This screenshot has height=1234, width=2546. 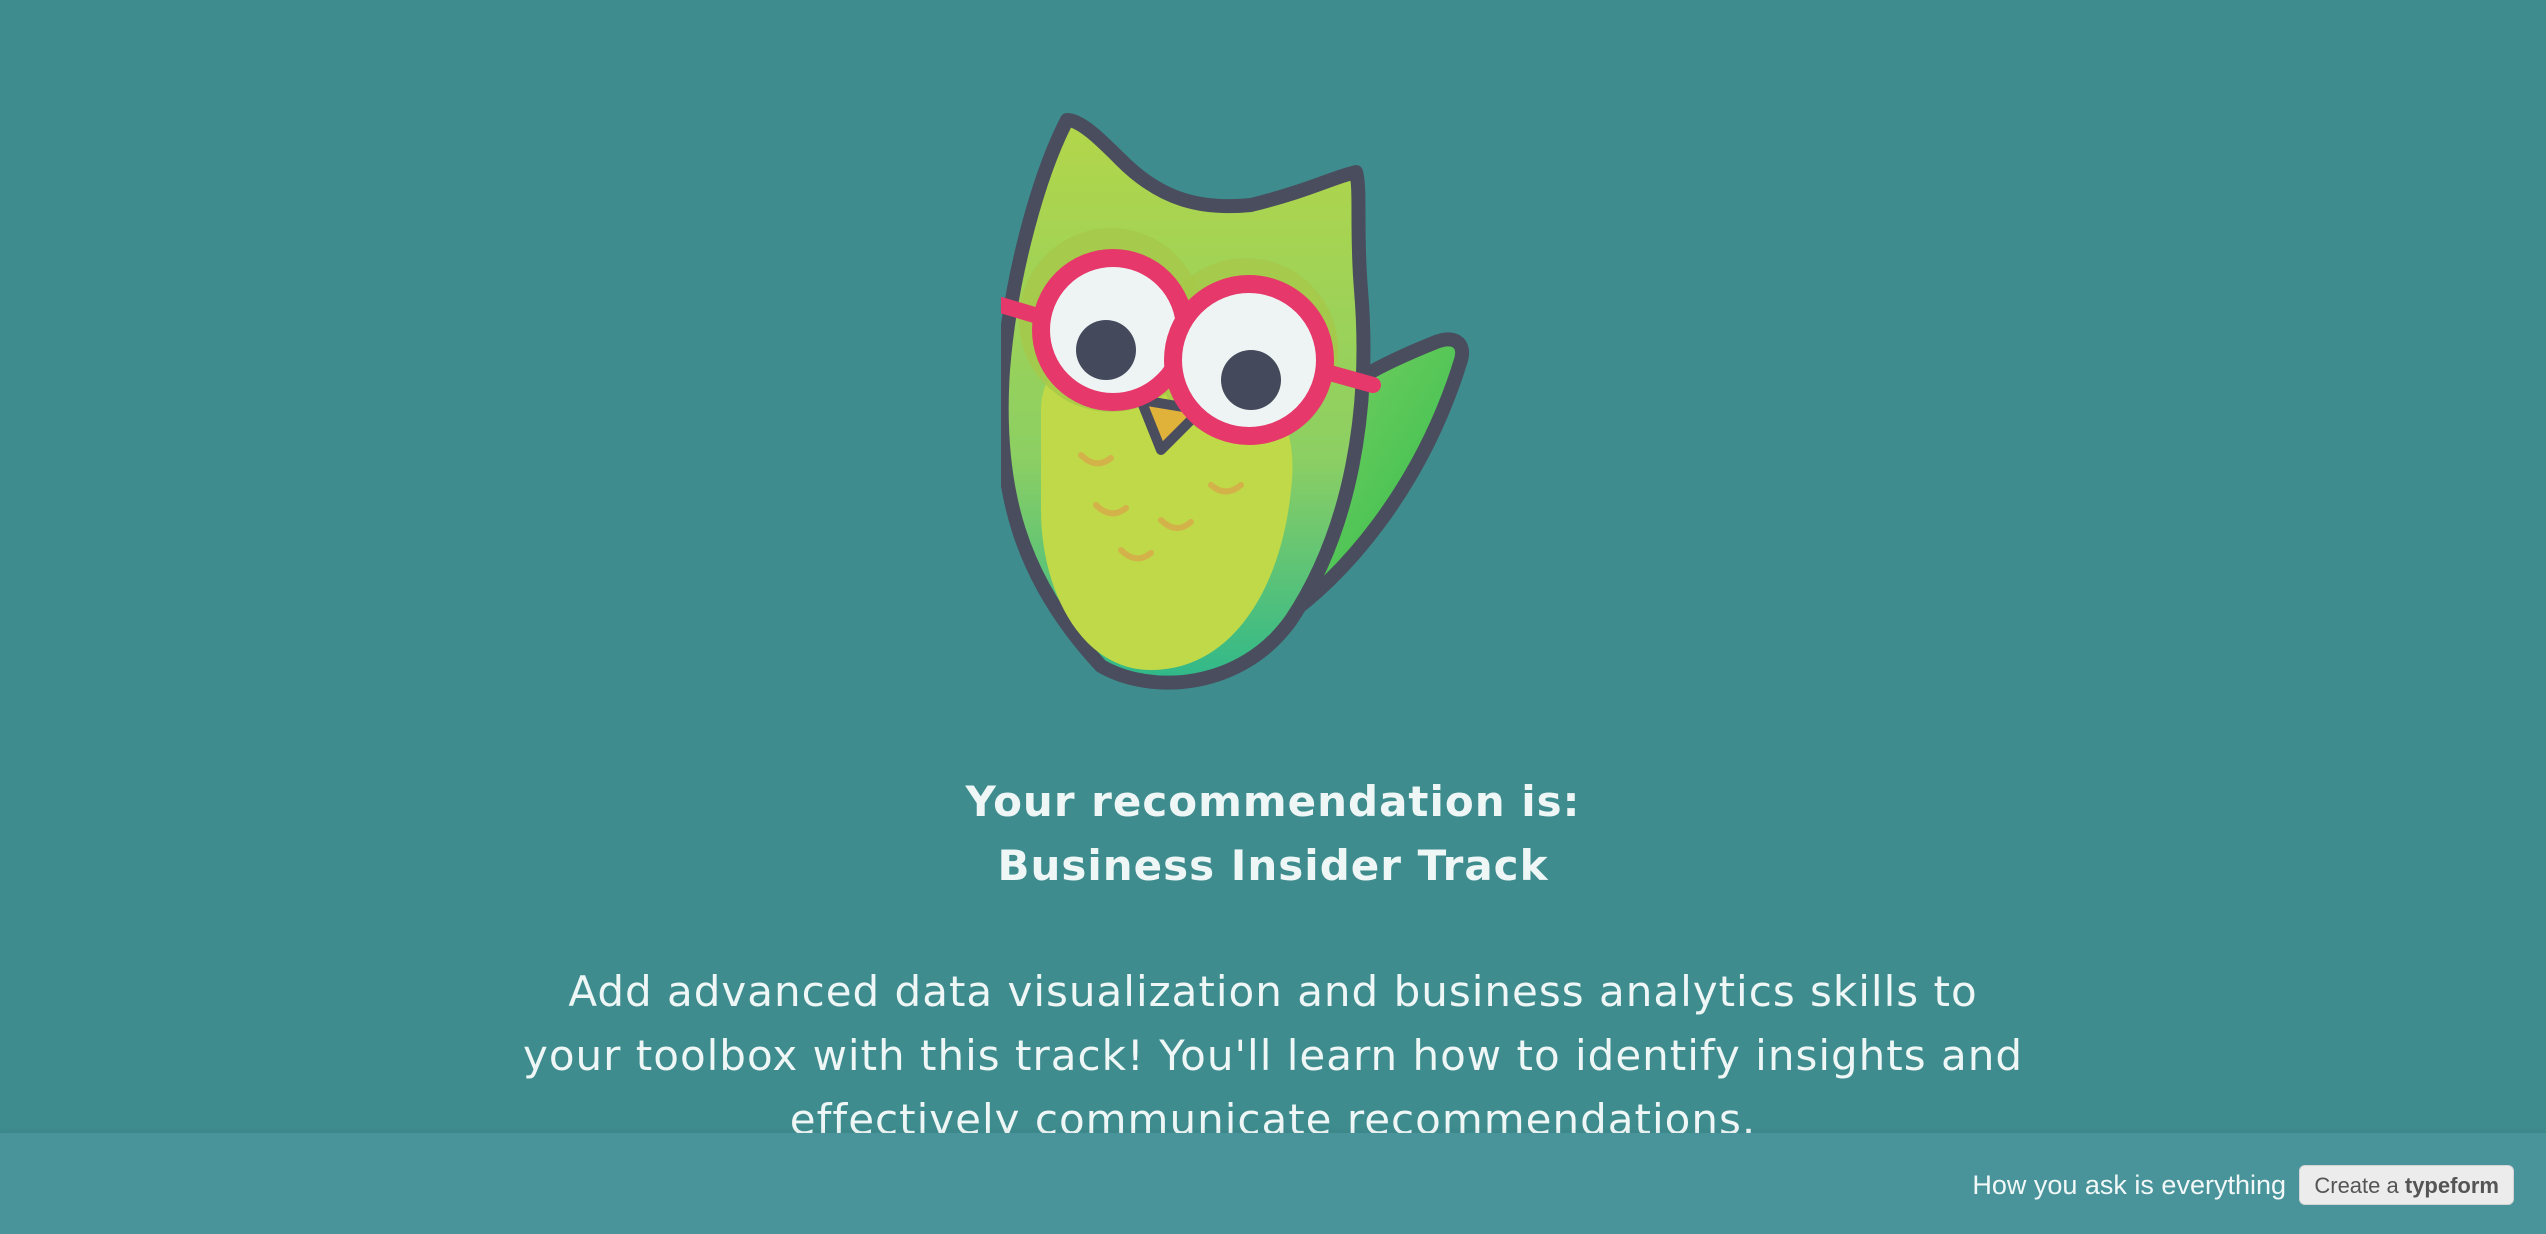 I want to click on create-typeform-button: Create a typeform, so click(x=2406, y=1185).